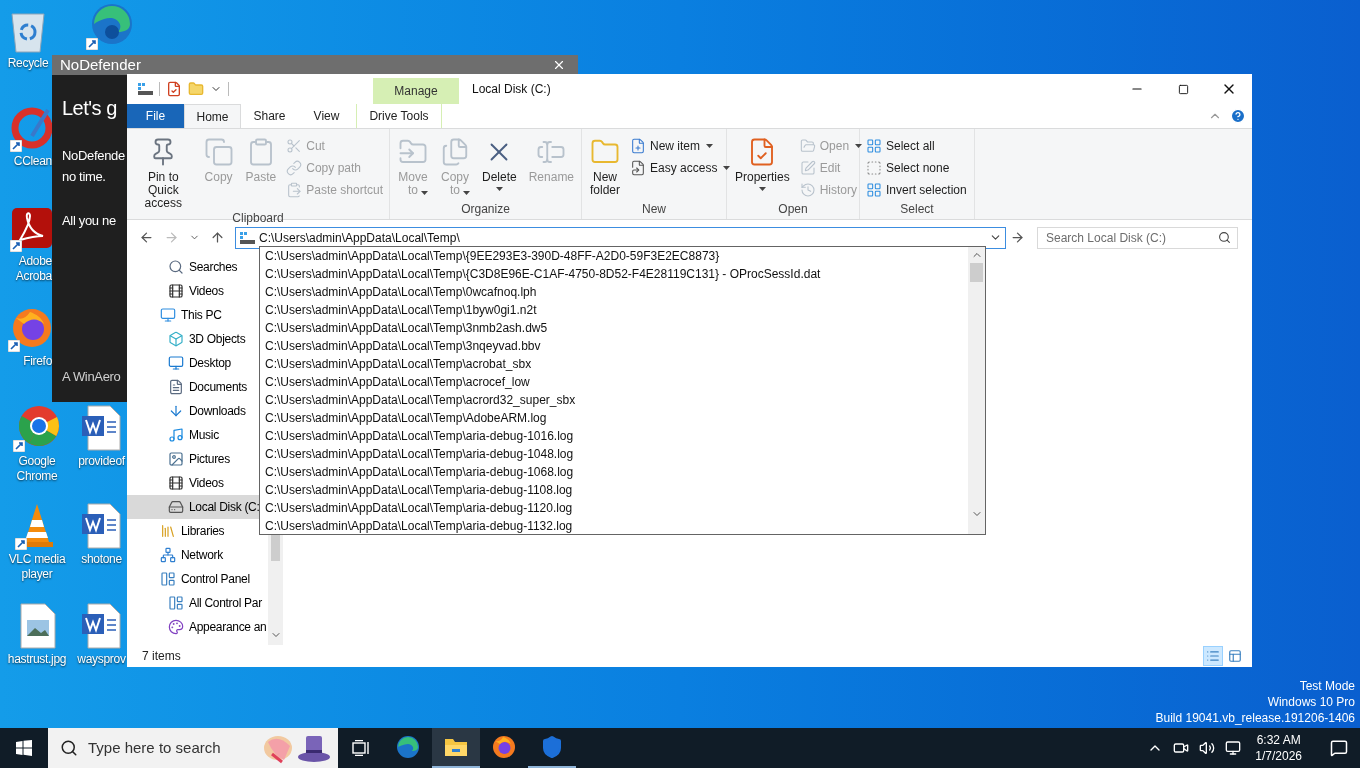  What do you see at coordinates (793, 209) in the screenshot?
I see `group-label: Open` at bounding box center [793, 209].